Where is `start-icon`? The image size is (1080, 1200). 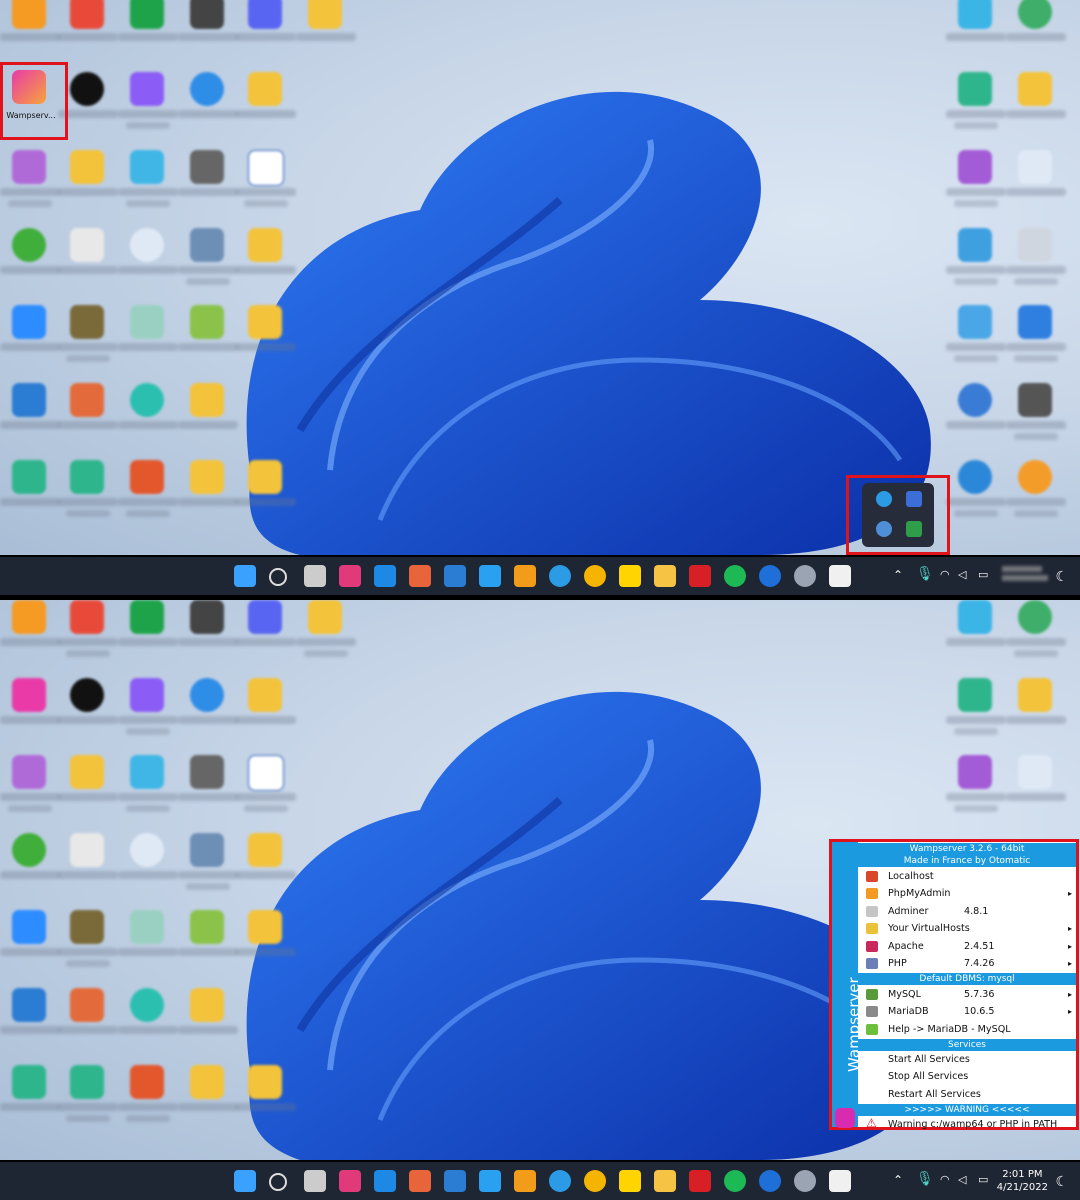
start-icon is located at coordinates (245, 576).